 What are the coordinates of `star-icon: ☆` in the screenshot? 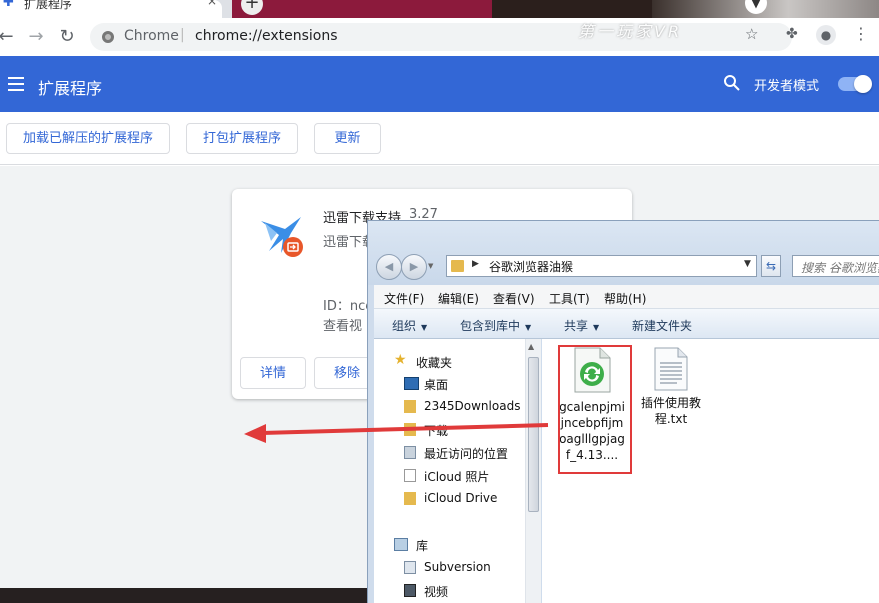 It's located at (751, 34).